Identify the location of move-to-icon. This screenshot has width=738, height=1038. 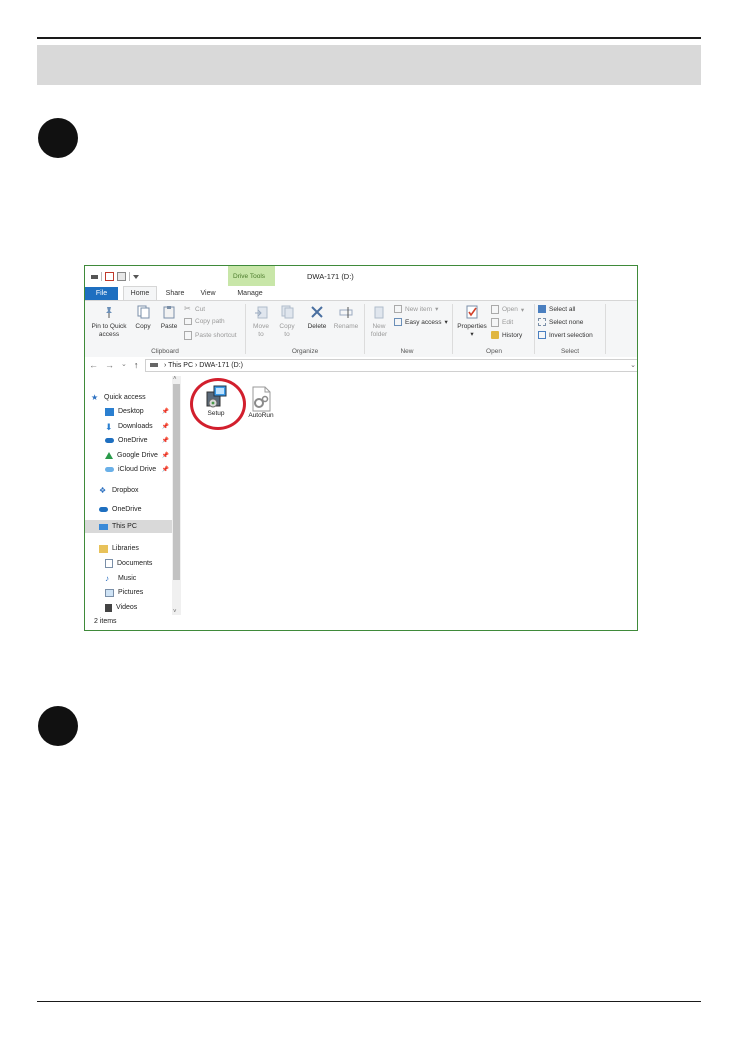
(261, 312).